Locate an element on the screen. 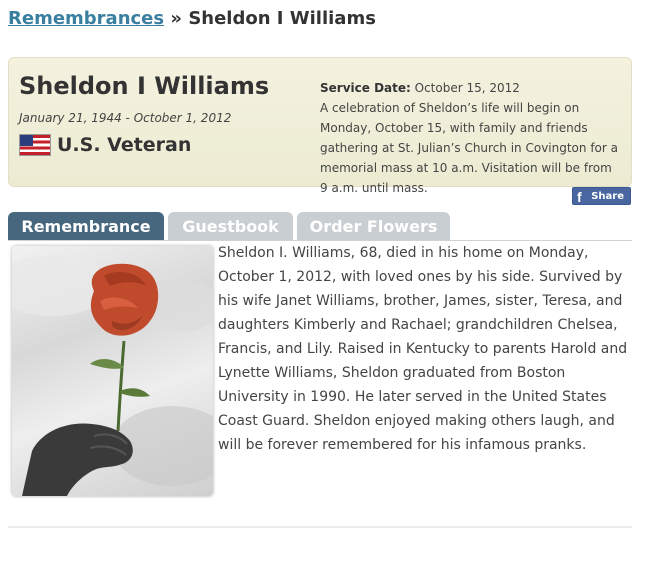 The height and width of the screenshot is (569, 647). tab-bar: Remembrance Guestbook Order Flowers is located at coordinates (320, 226).